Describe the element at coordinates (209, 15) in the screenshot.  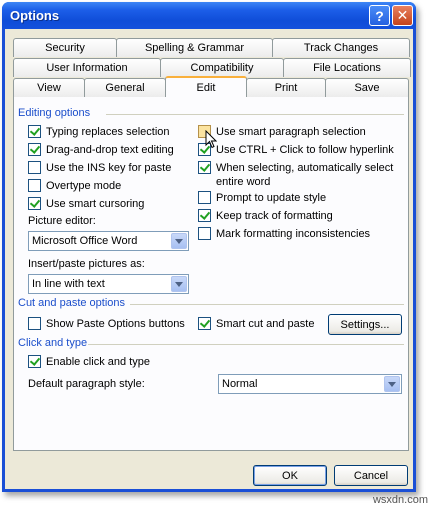
I see `title-bar: Options ? ✕` at that location.